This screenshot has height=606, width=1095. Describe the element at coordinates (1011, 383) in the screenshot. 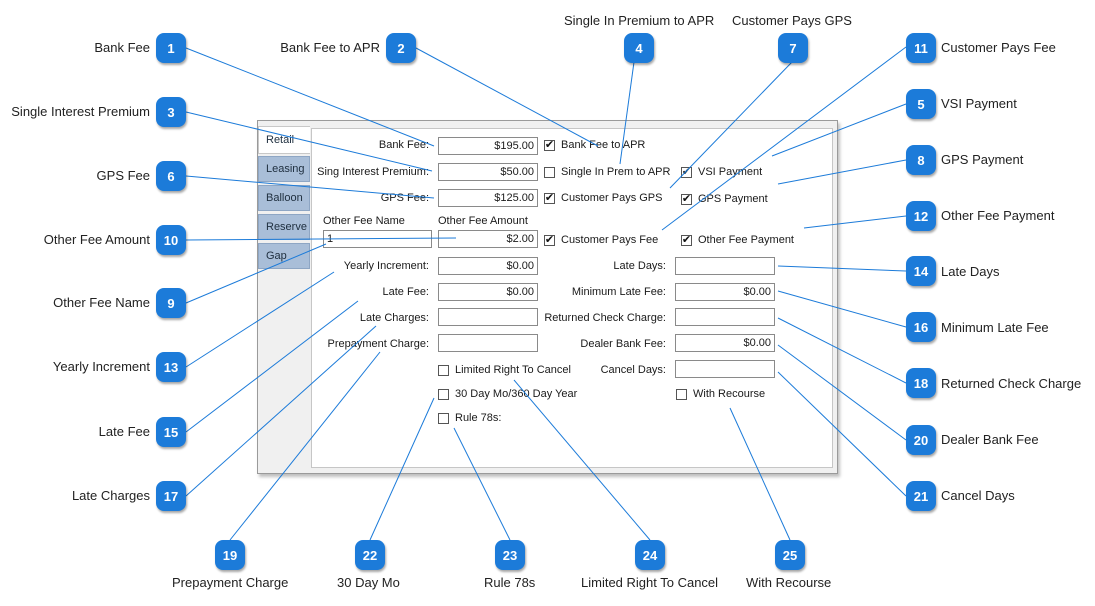

I see `callout-label: Returned Check Charge` at that location.